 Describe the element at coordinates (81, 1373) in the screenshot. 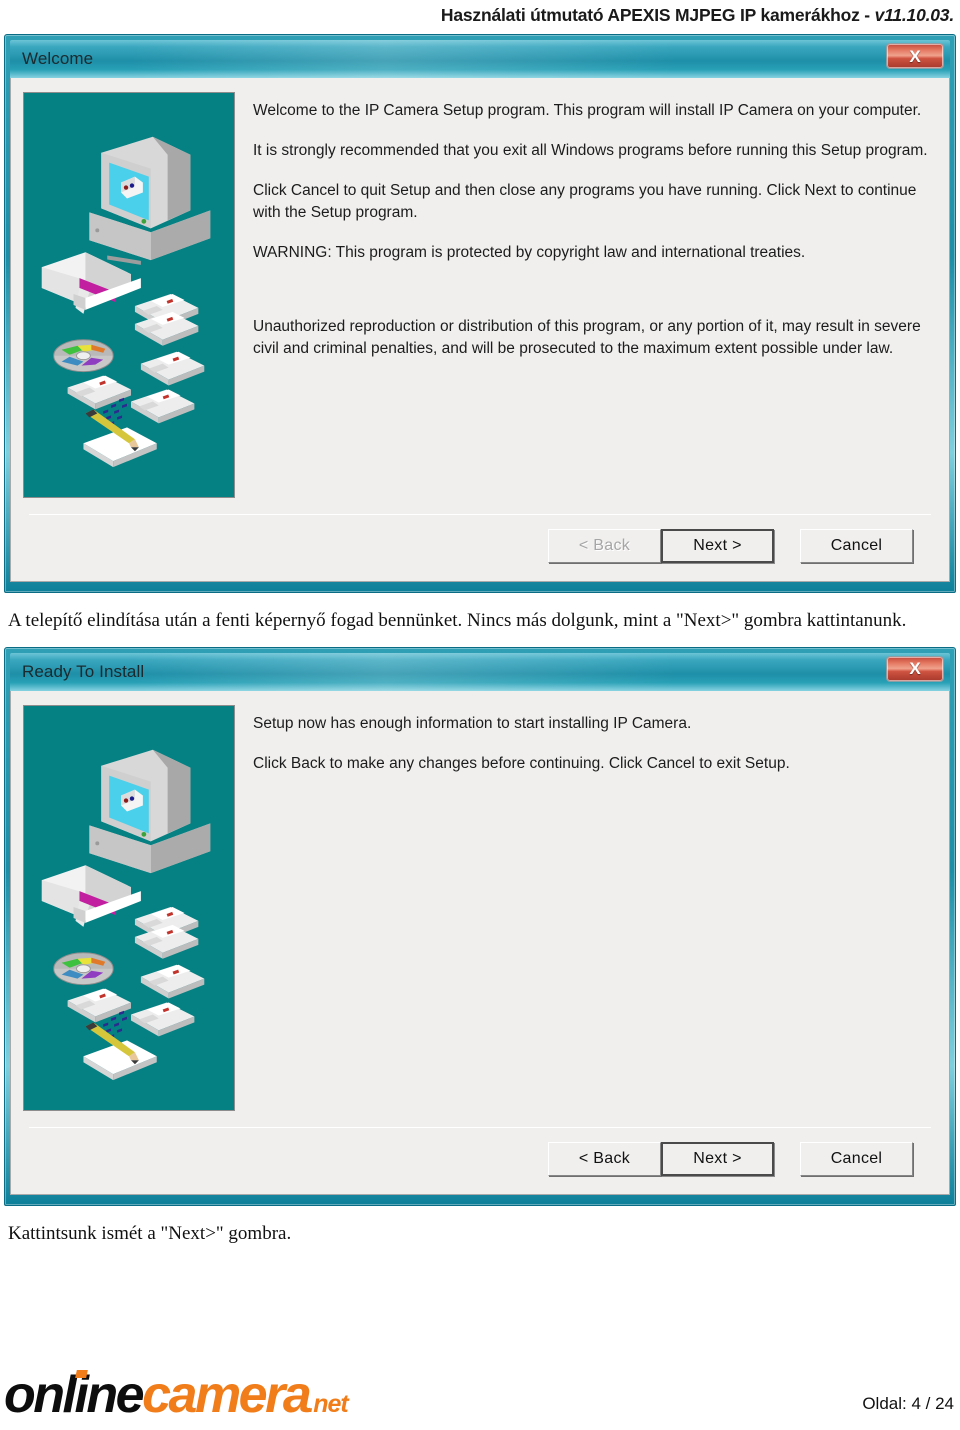

I see `logo-i-dot-icon` at that location.